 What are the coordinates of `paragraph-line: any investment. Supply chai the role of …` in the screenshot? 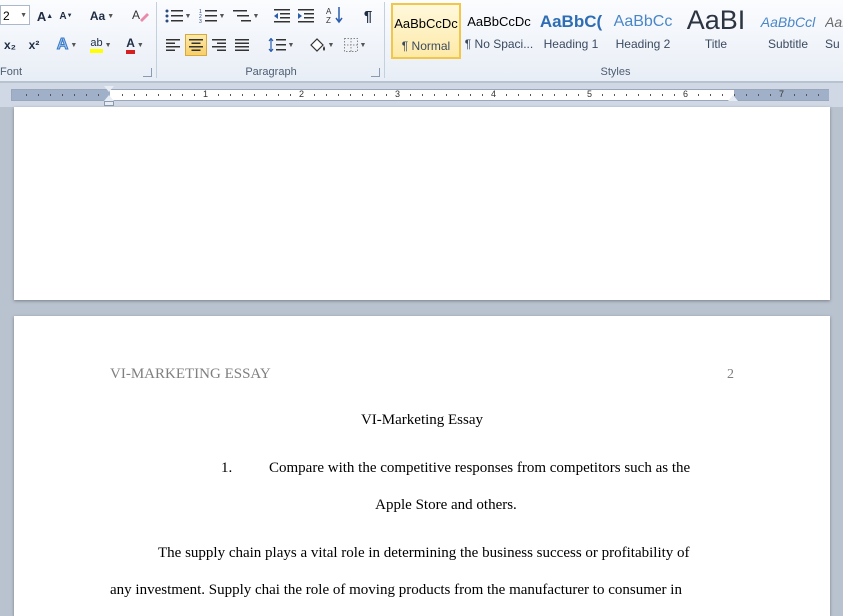 It's located at (396, 590).